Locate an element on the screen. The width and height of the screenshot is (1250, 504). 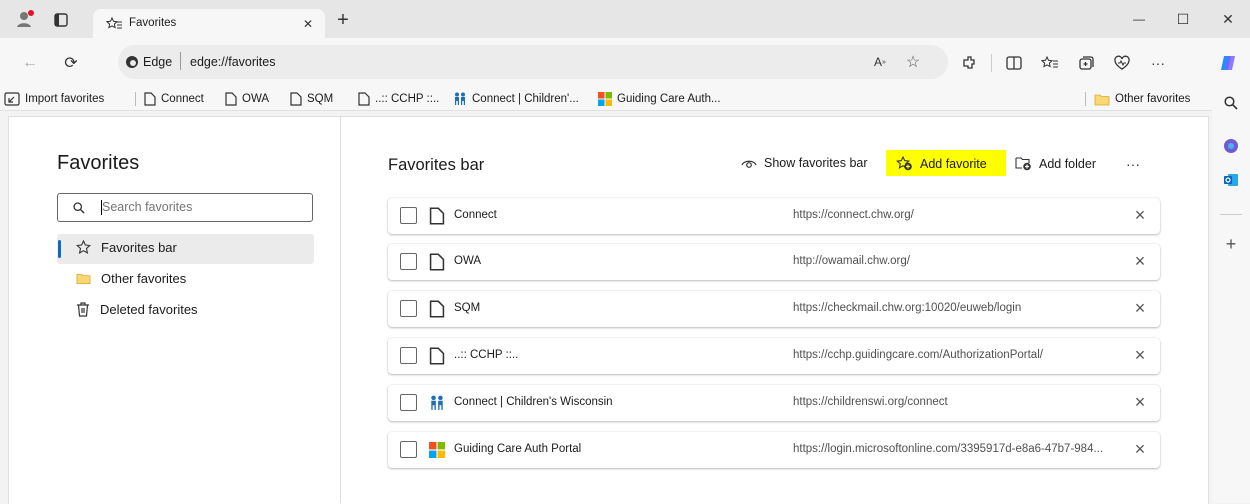
other-favorites-label: Other favorites is located at coordinates (1153, 99).